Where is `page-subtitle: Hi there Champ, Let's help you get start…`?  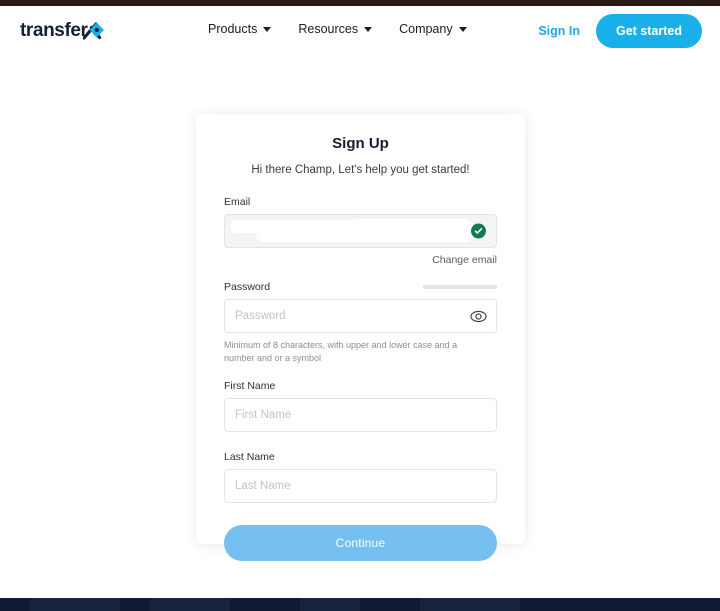
page-subtitle: Hi there Champ, Let's help you get start… is located at coordinates (360, 170).